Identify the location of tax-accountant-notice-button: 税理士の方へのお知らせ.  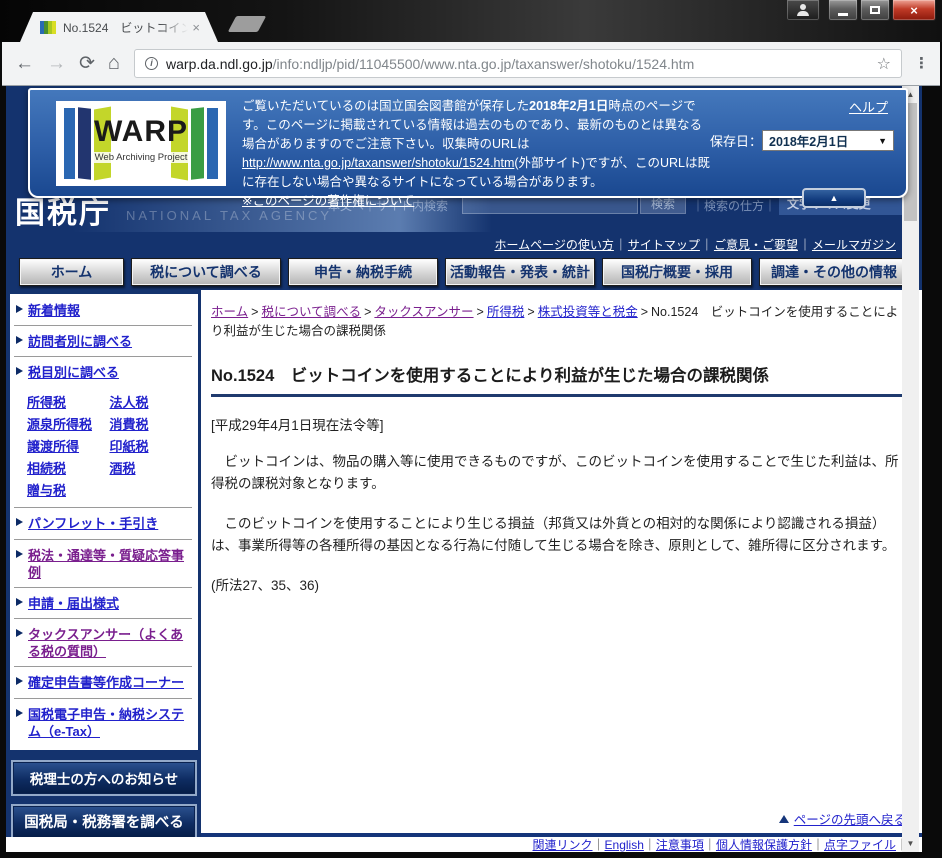
(104, 777).